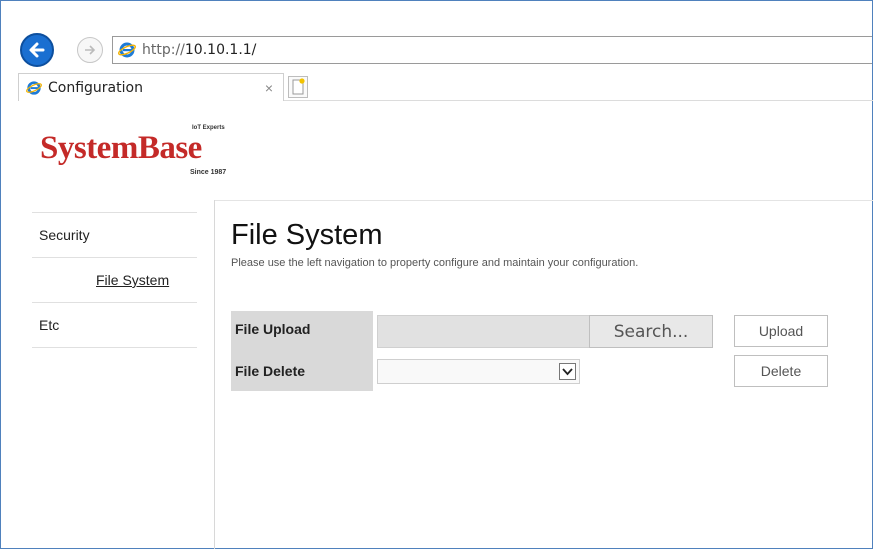  Describe the element at coordinates (478, 371) in the screenshot. I see `file-delete-select` at that location.